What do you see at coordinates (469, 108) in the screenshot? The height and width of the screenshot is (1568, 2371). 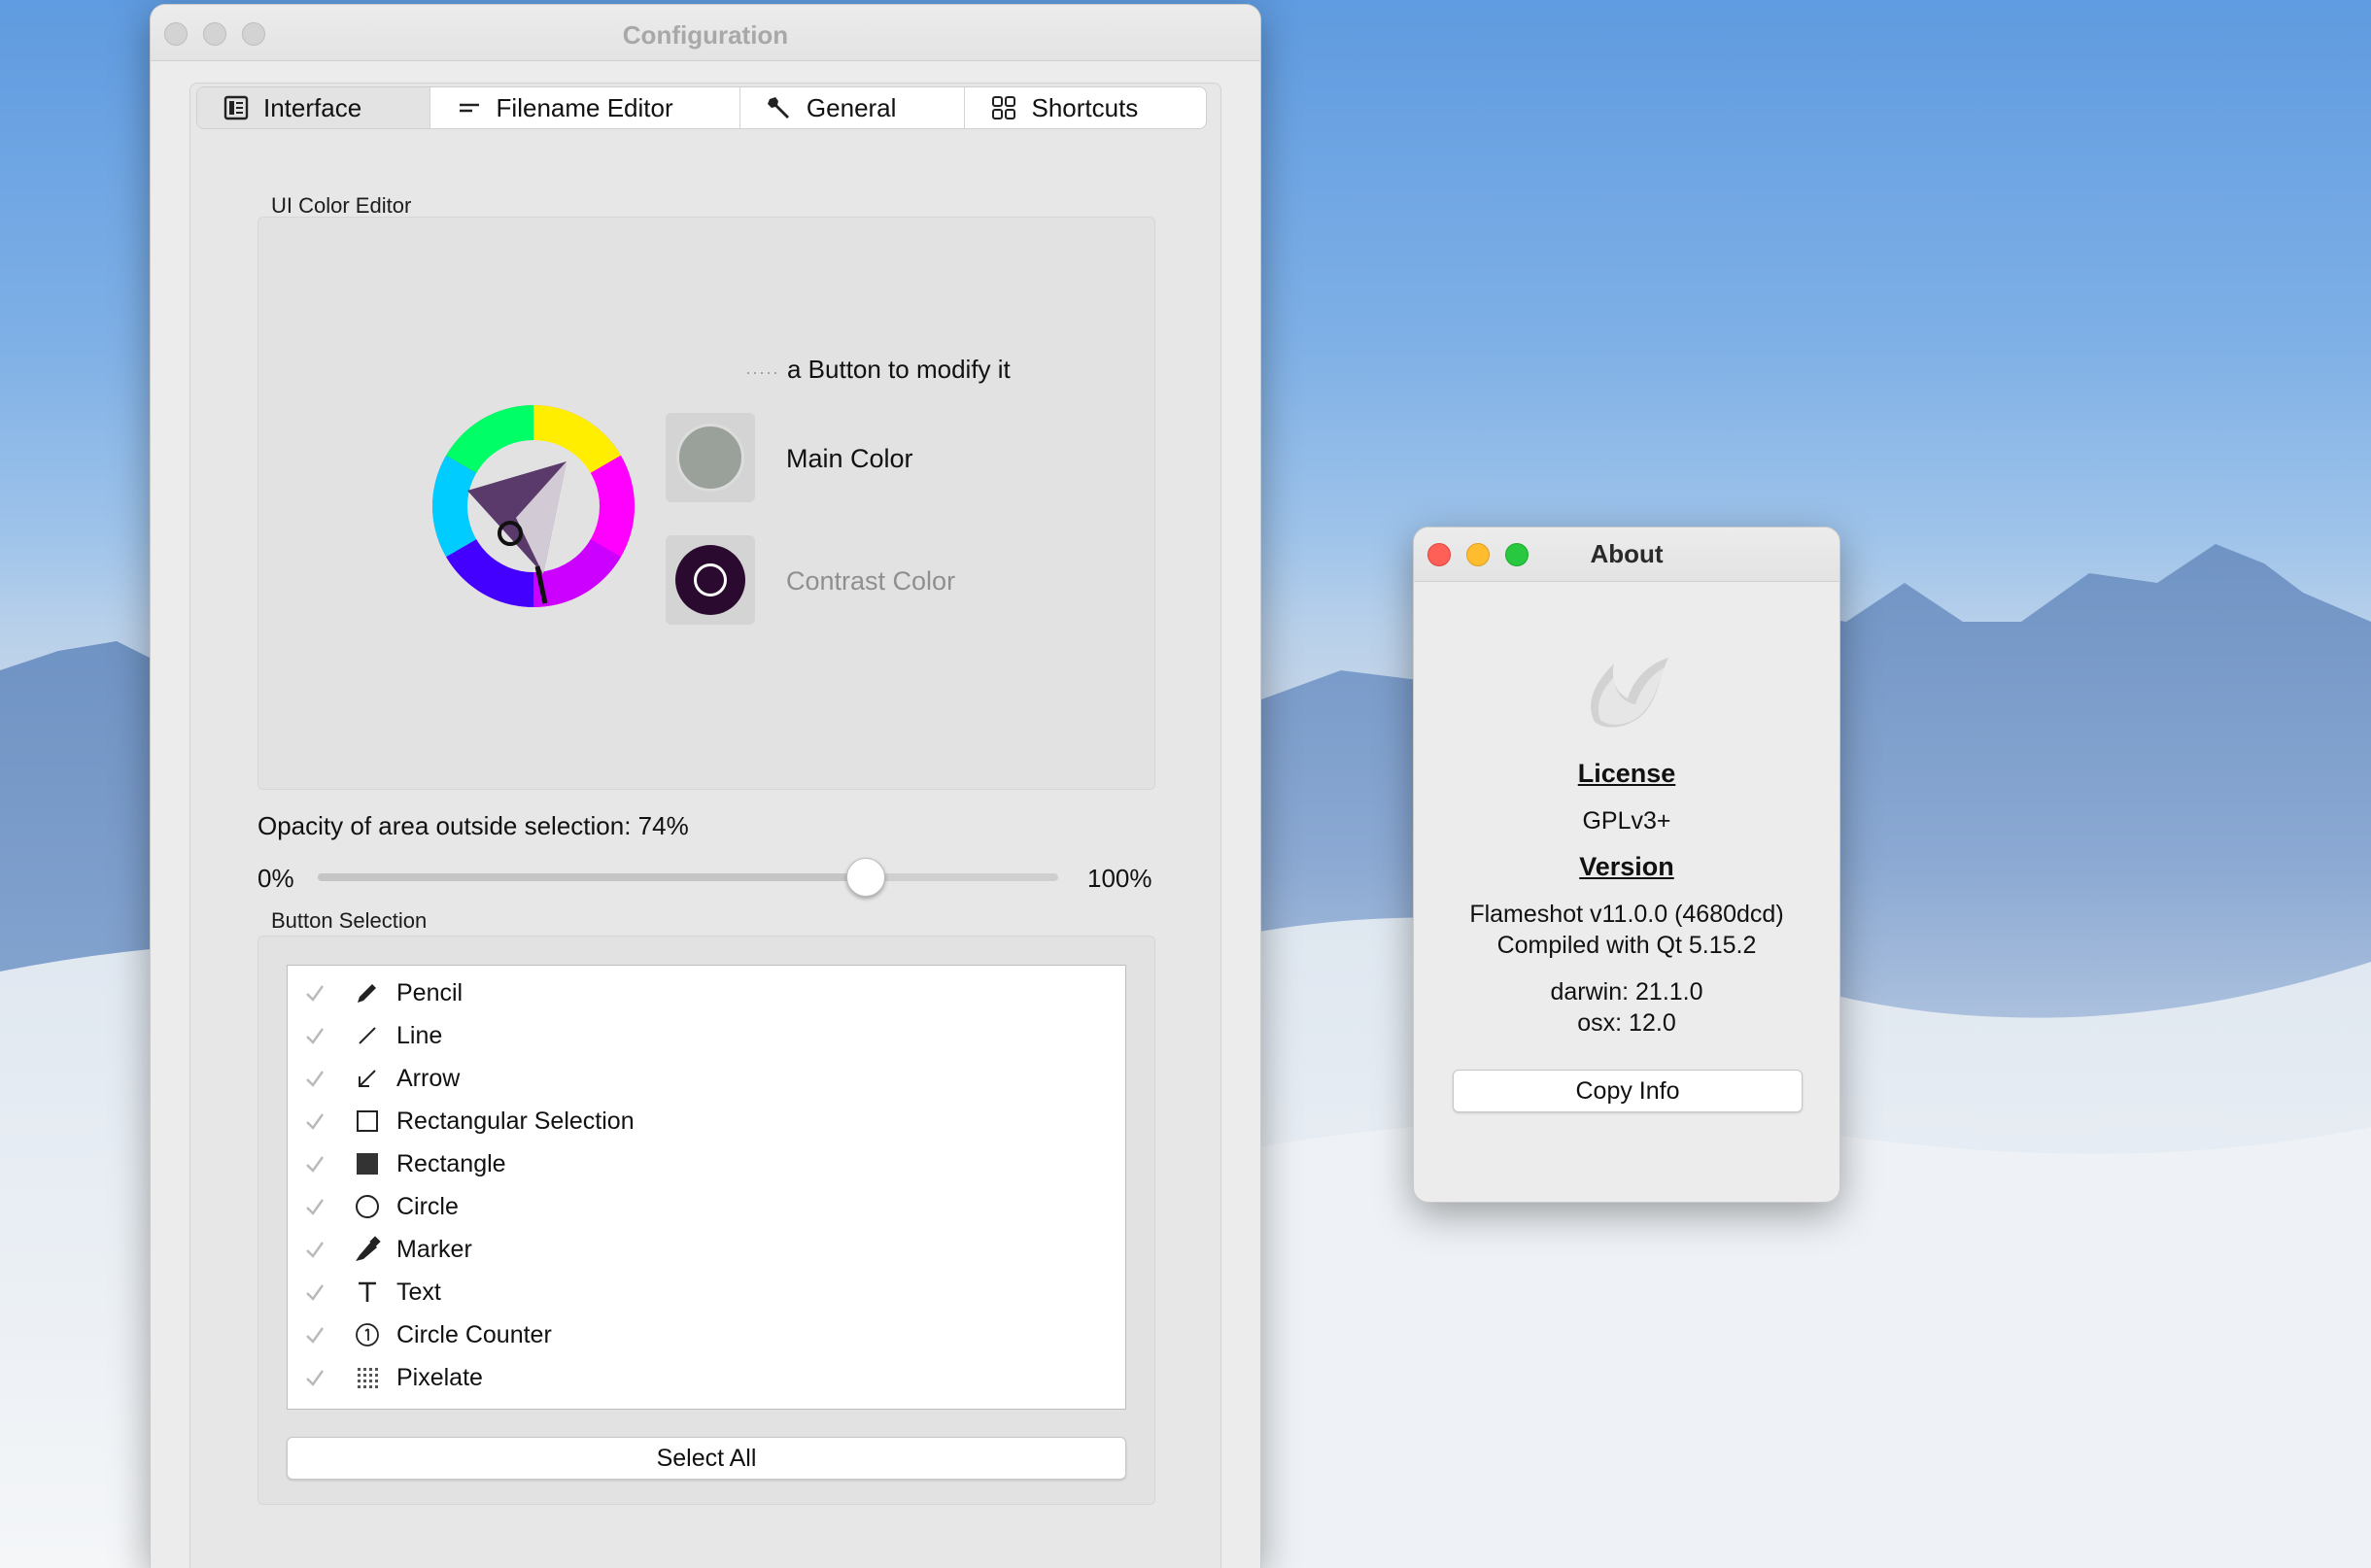 I see `text-lines-icon` at bounding box center [469, 108].